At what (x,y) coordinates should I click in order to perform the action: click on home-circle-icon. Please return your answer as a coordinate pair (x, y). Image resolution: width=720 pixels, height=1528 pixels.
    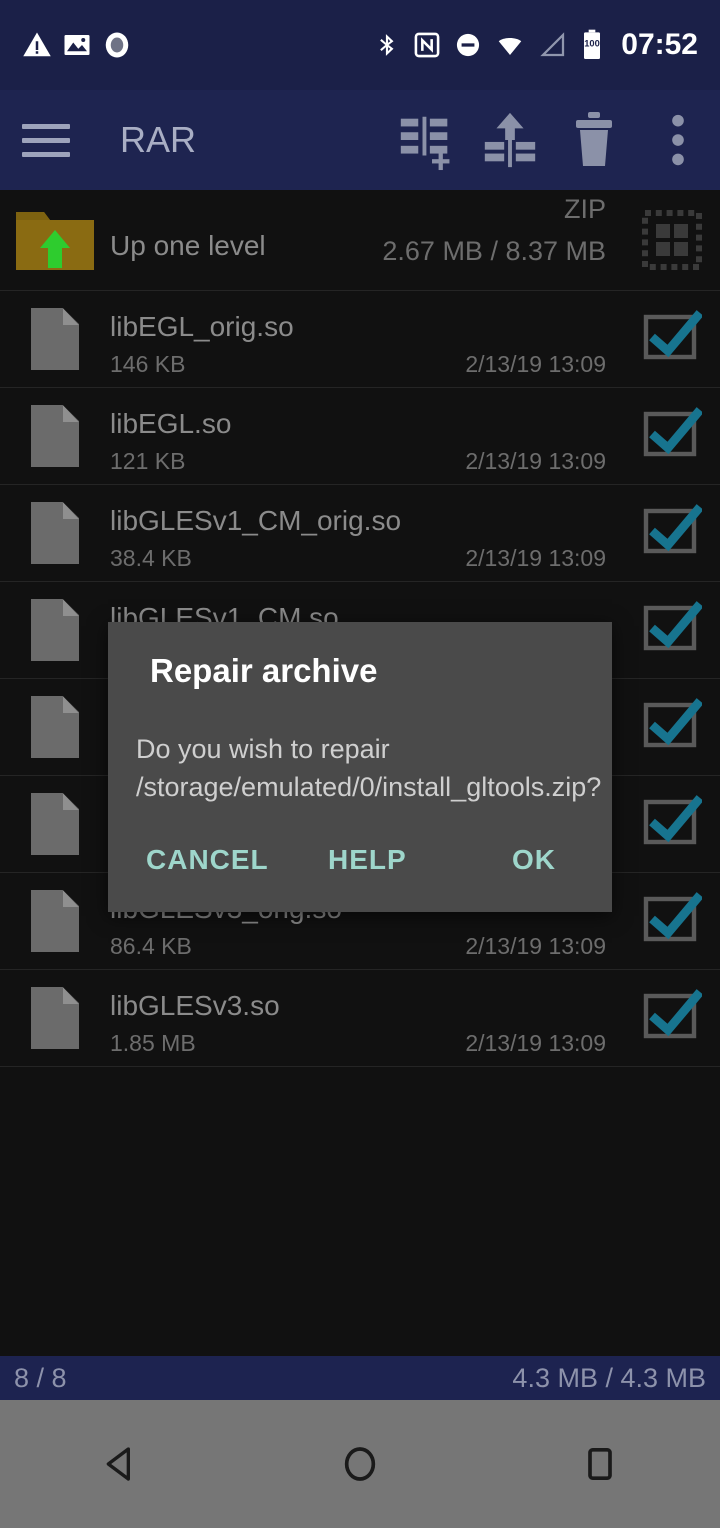
    Looking at the image, I should click on (360, 1464).